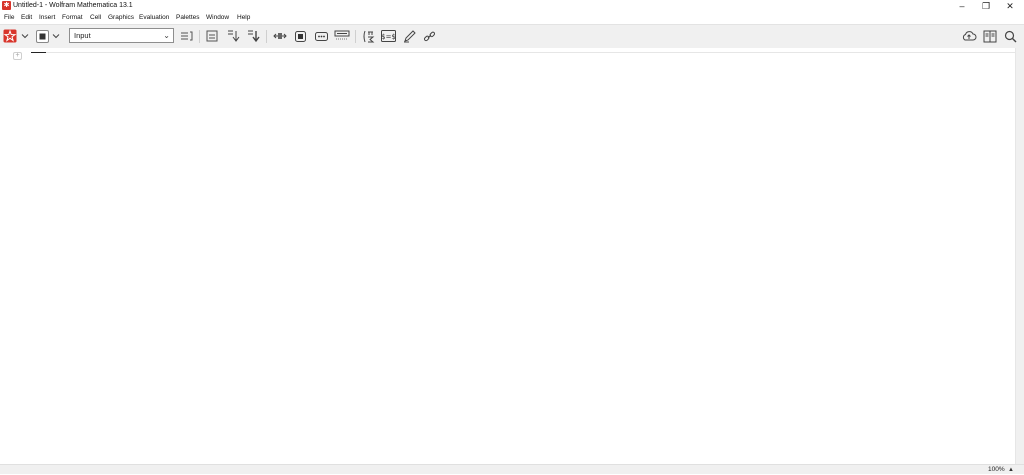 Image resolution: width=1024 pixels, height=475 pixels. I want to click on book-icon, so click(989, 36).